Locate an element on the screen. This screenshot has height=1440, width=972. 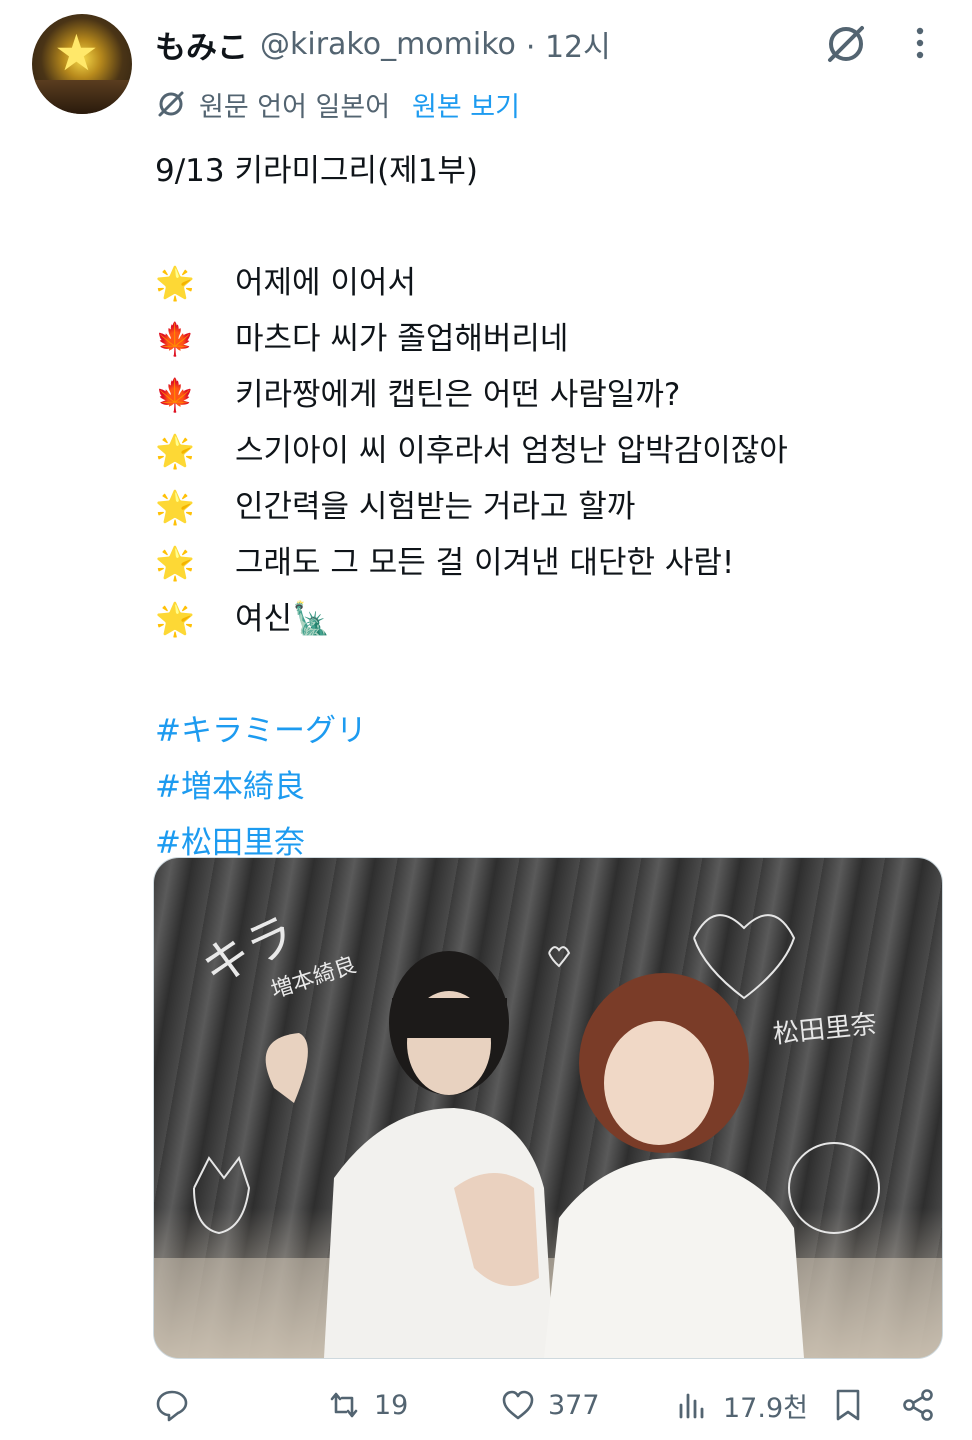
more-button is located at coordinates (920, 43).